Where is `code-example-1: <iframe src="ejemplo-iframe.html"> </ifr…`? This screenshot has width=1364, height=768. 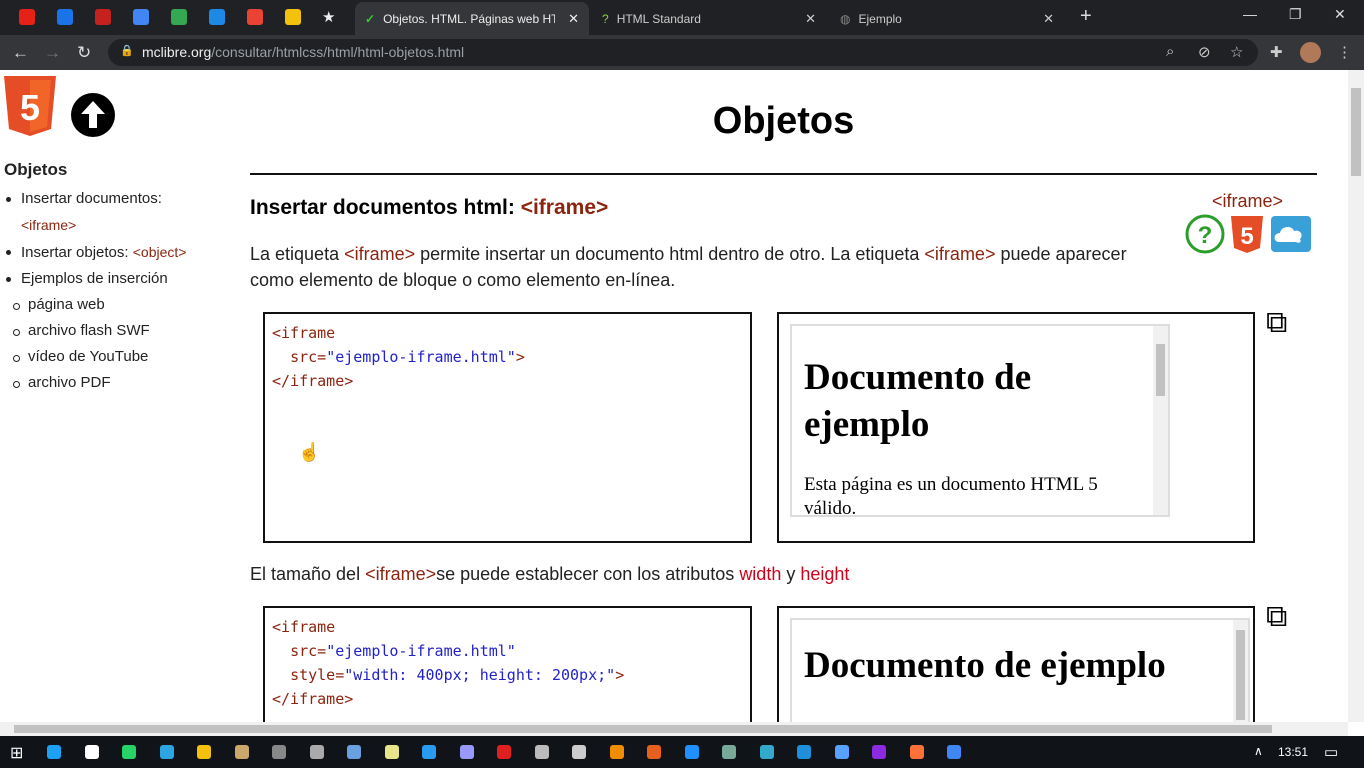
code-example-1: <iframe src="ejemplo-iframe.html"> </ifr… is located at coordinates (507, 427).